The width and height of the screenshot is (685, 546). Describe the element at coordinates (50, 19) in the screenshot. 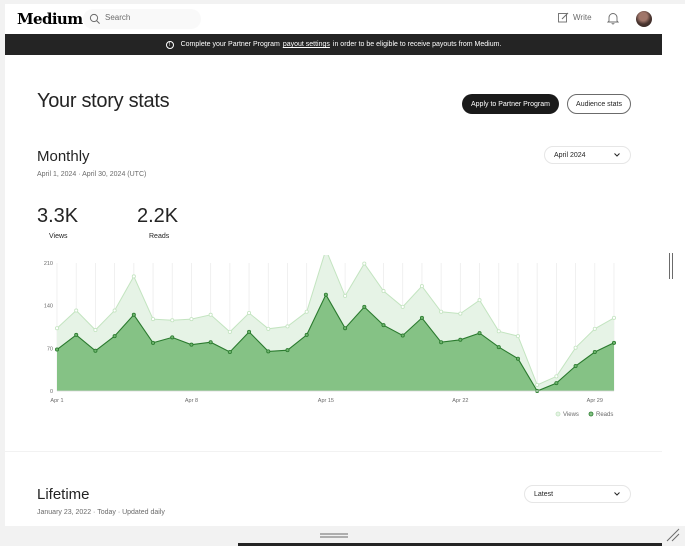

I see `medium-logo: Medium` at that location.